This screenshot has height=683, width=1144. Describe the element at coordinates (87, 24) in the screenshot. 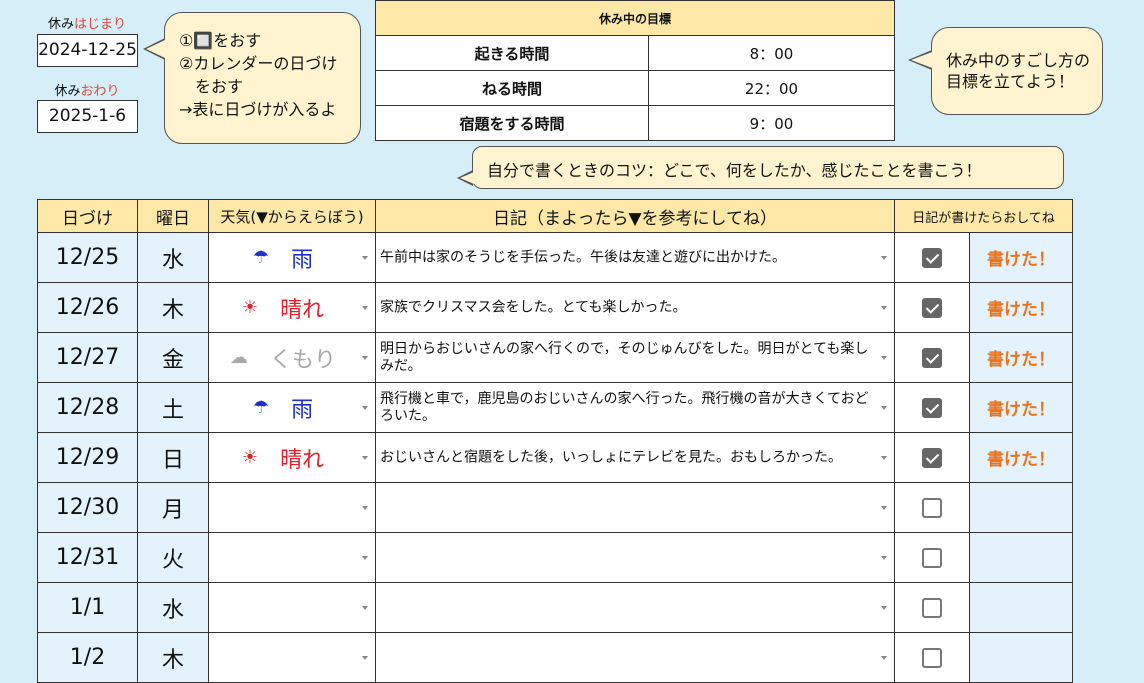

I see `start-label: 休みはじまり` at that location.